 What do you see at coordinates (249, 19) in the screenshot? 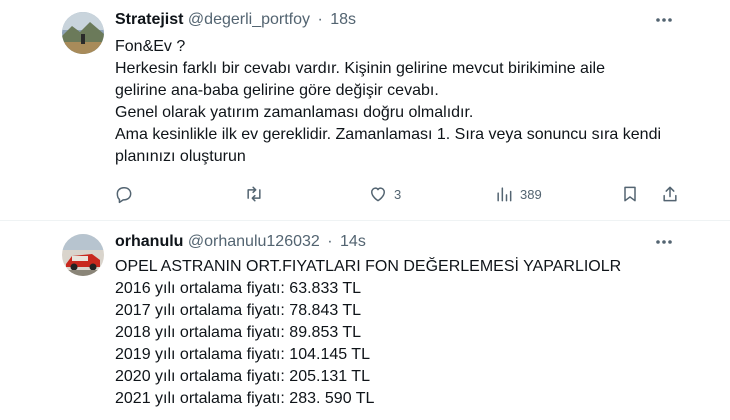
I see `user-handle: @degerli_portfoy` at bounding box center [249, 19].